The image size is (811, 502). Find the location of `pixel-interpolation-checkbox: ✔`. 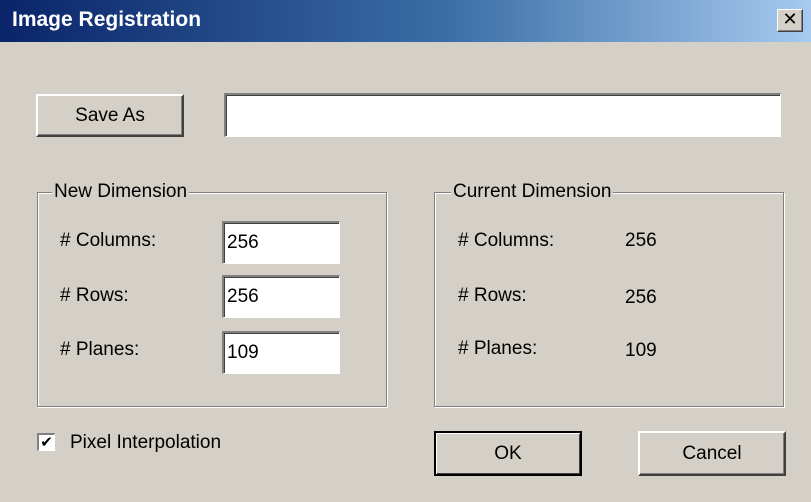

pixel-interpolation-checkbox: ✔ is located at coordinates (46, 442).